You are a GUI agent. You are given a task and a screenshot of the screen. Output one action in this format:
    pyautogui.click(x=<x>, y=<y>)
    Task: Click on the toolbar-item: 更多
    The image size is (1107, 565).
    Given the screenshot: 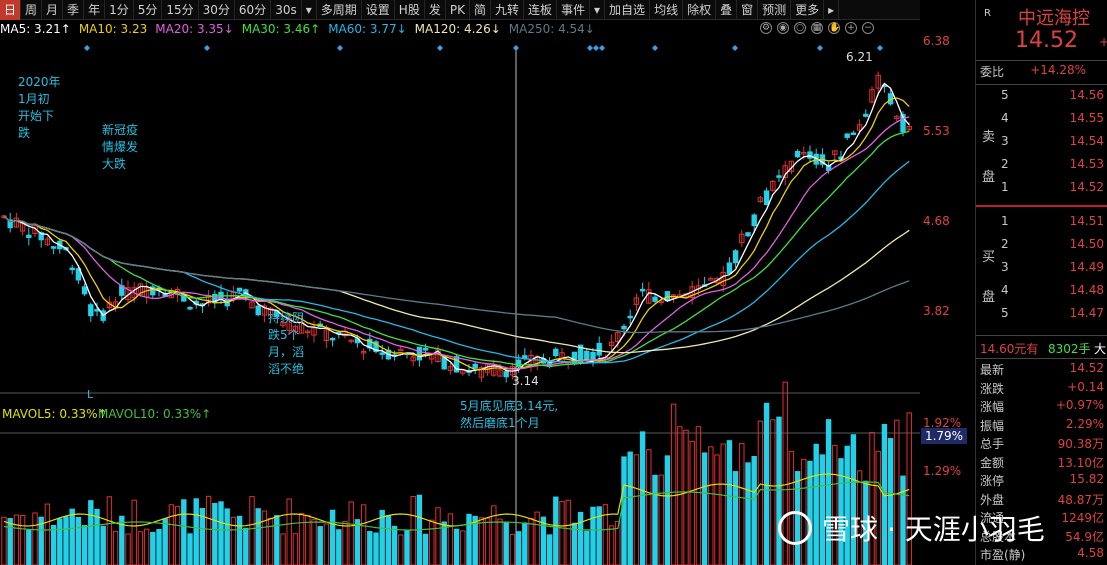 What is the action you would take?
    pyautogui.click(x=808, y=10)
    